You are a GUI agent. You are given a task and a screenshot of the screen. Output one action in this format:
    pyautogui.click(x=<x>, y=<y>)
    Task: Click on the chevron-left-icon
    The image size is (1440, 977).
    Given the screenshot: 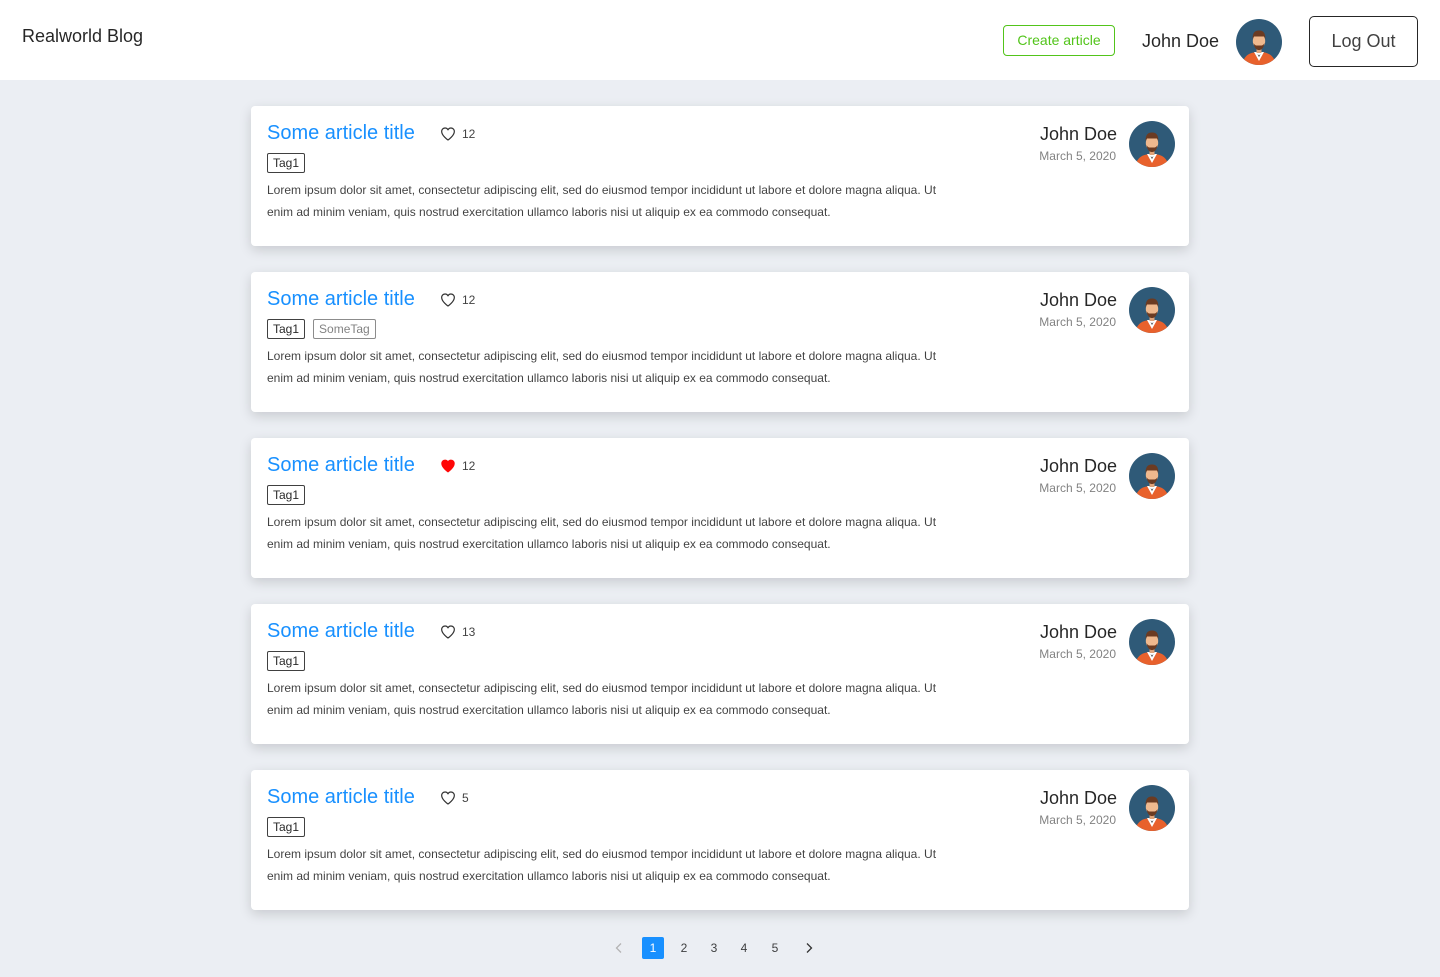 What is the action you would take?
    pyautogui.click(x=618, y=948)
    